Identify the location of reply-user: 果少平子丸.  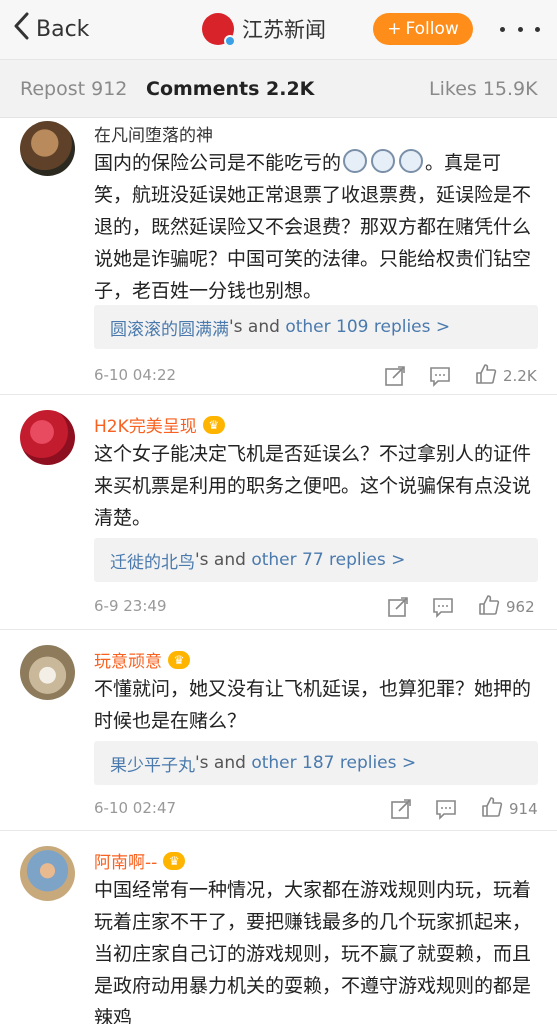
(152, 763).